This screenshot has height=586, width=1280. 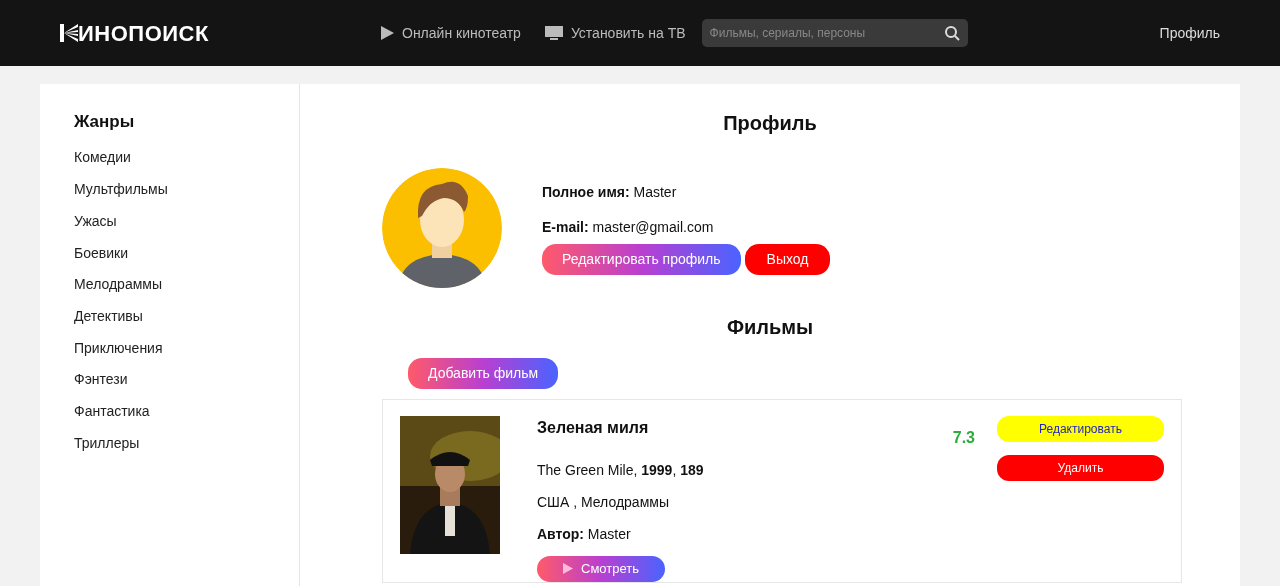 What do you see at coordinates (686, 227) in the screenshot?
I see `profile-field: E-mail: master@gmail.com` at bounding box center [686, 227].